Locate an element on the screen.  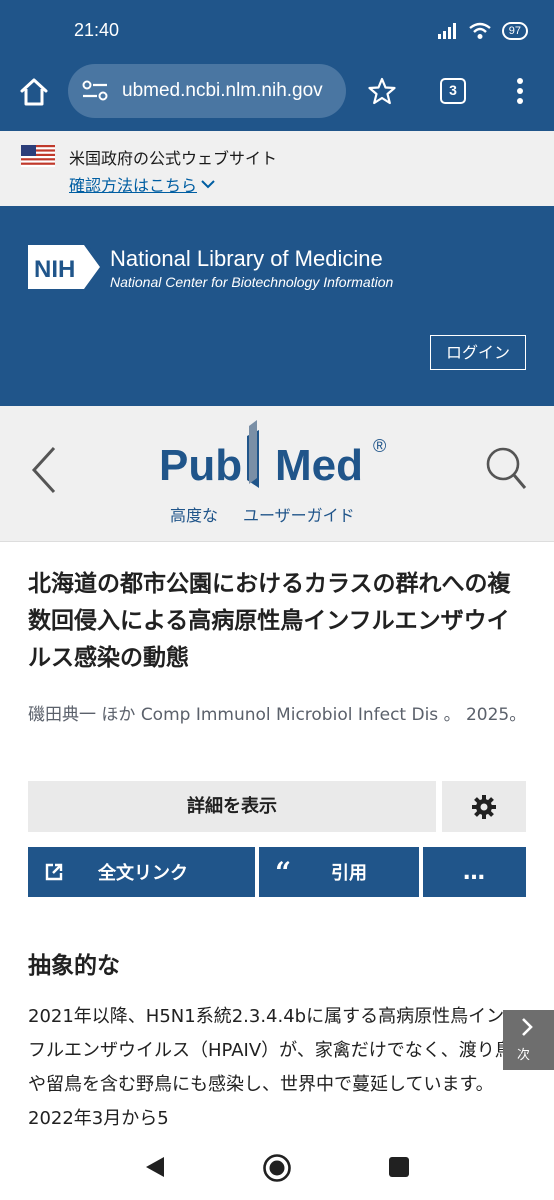
star-icon is located at coordinates (382, 91).